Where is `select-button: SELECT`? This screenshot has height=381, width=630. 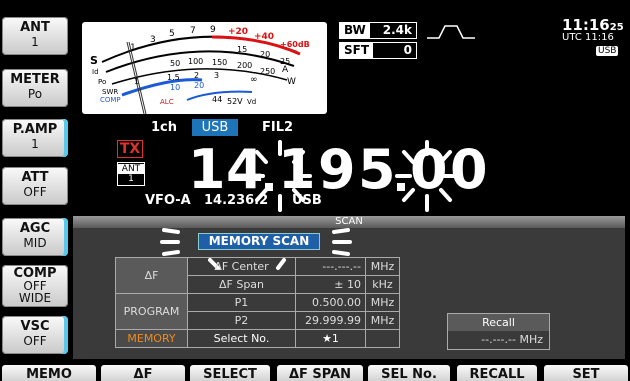 select-button: SELECT is located at coordinates (230, 373).